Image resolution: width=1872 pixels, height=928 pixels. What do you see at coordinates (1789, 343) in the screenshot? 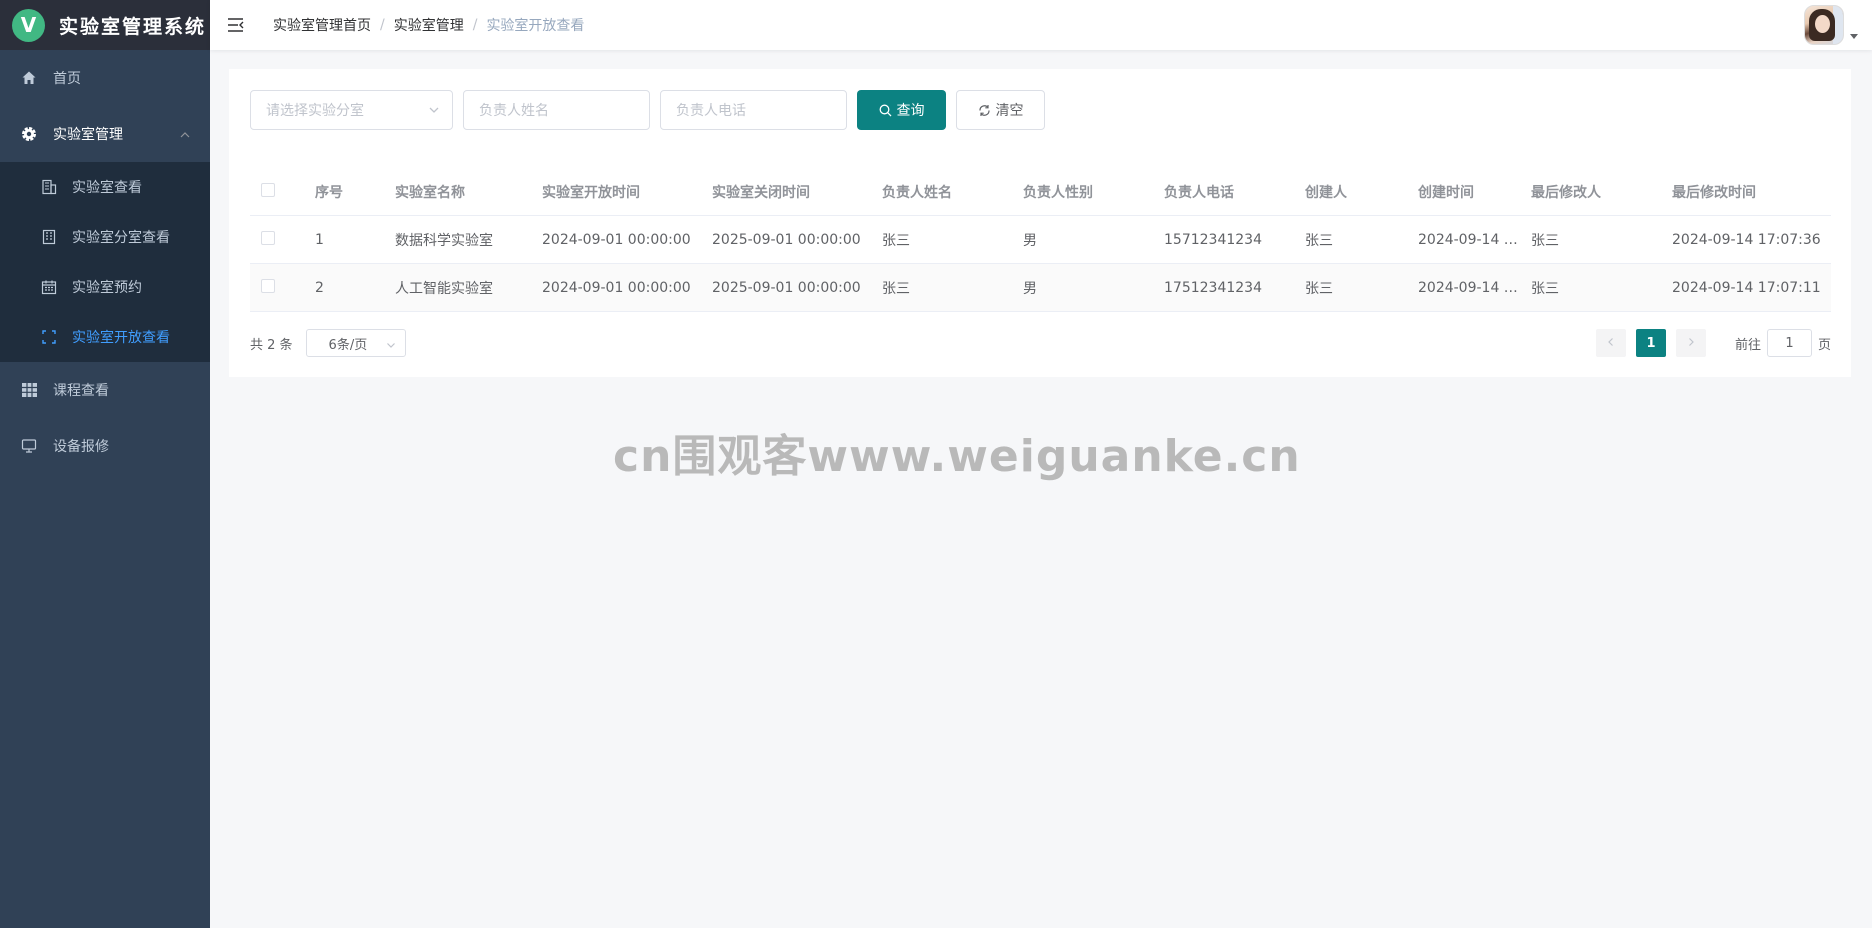
I see `goto-page-input: 1` at bounding box center [1789, 343].